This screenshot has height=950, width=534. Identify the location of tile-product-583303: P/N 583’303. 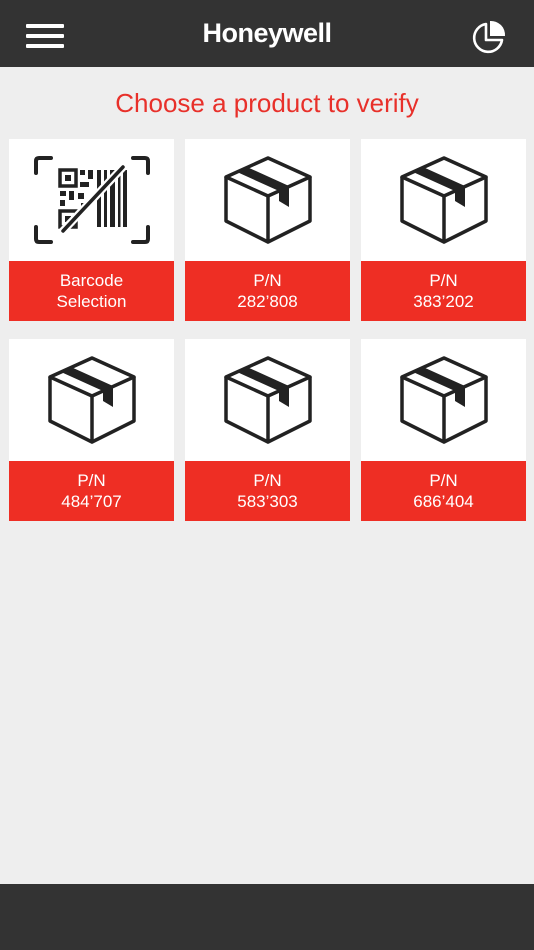
(267, 430).